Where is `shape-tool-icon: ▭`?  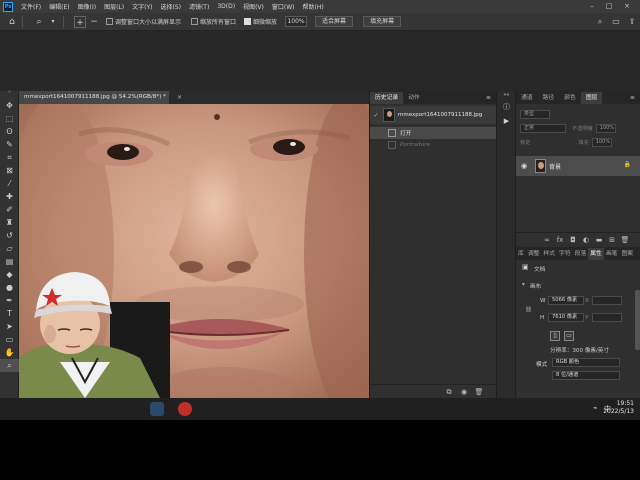 shape-tool-icon: ▭ is located at coordinates (9, 339).